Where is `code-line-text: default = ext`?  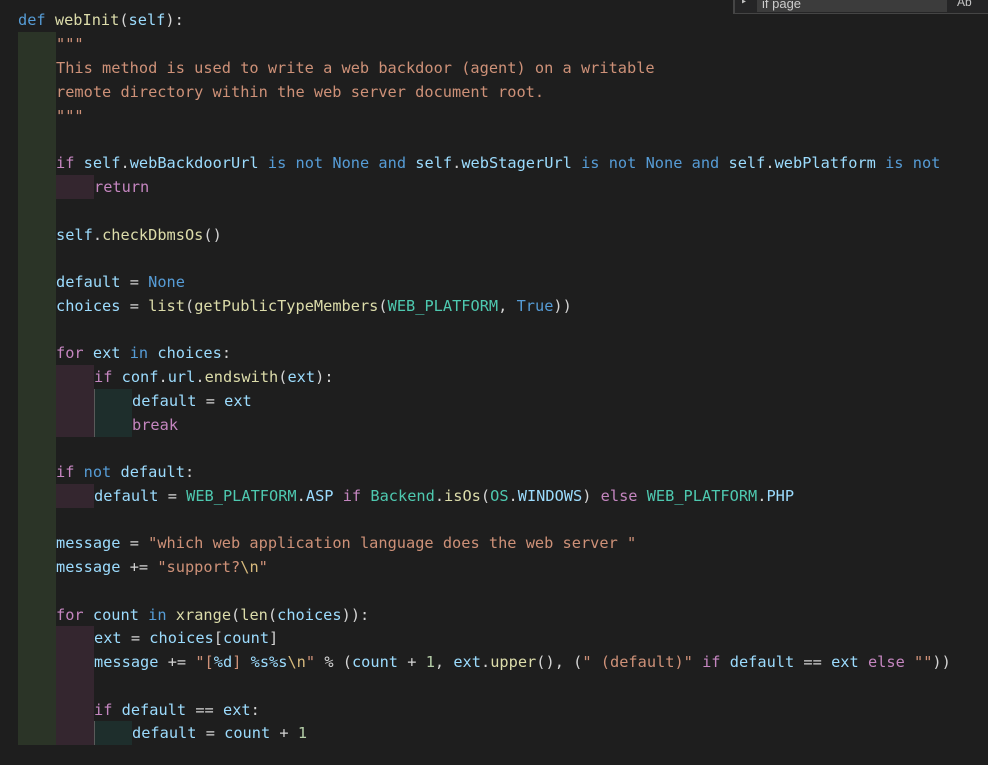
code-line-text: default = ext is located at coordinates (192, 401).